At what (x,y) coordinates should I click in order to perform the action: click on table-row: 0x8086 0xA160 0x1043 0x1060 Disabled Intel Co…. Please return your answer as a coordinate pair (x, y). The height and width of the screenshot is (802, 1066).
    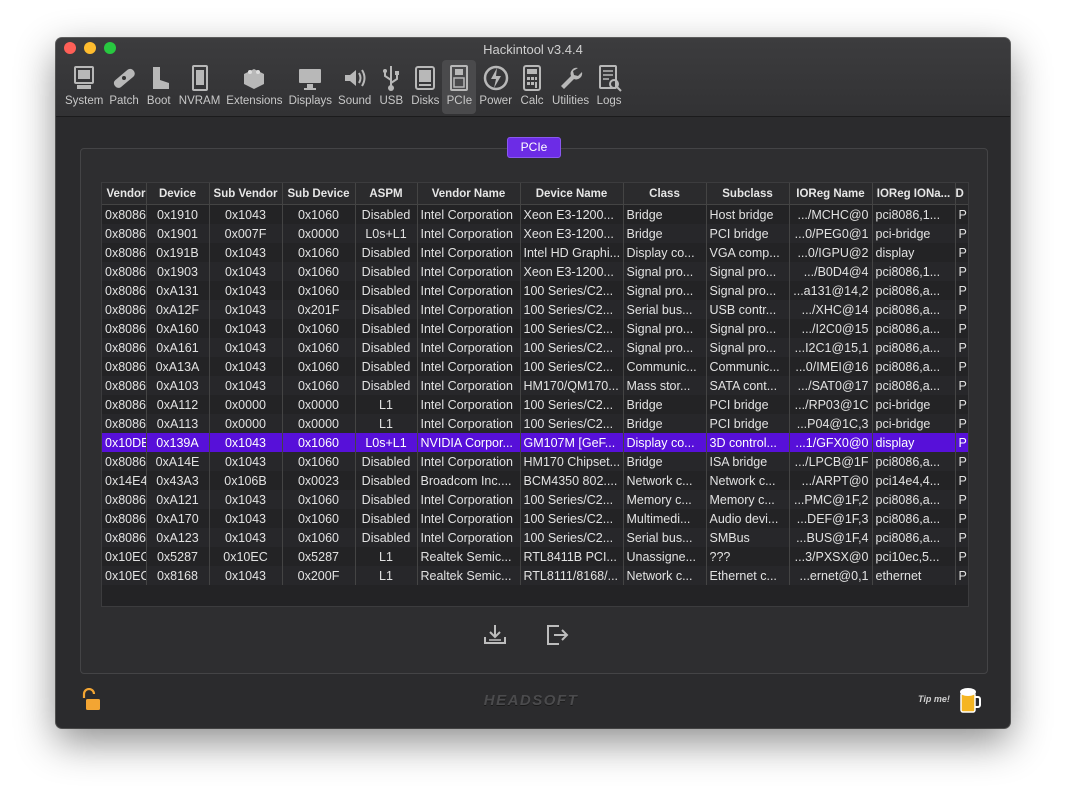
    Looking at the image, I should click on (535, 328).